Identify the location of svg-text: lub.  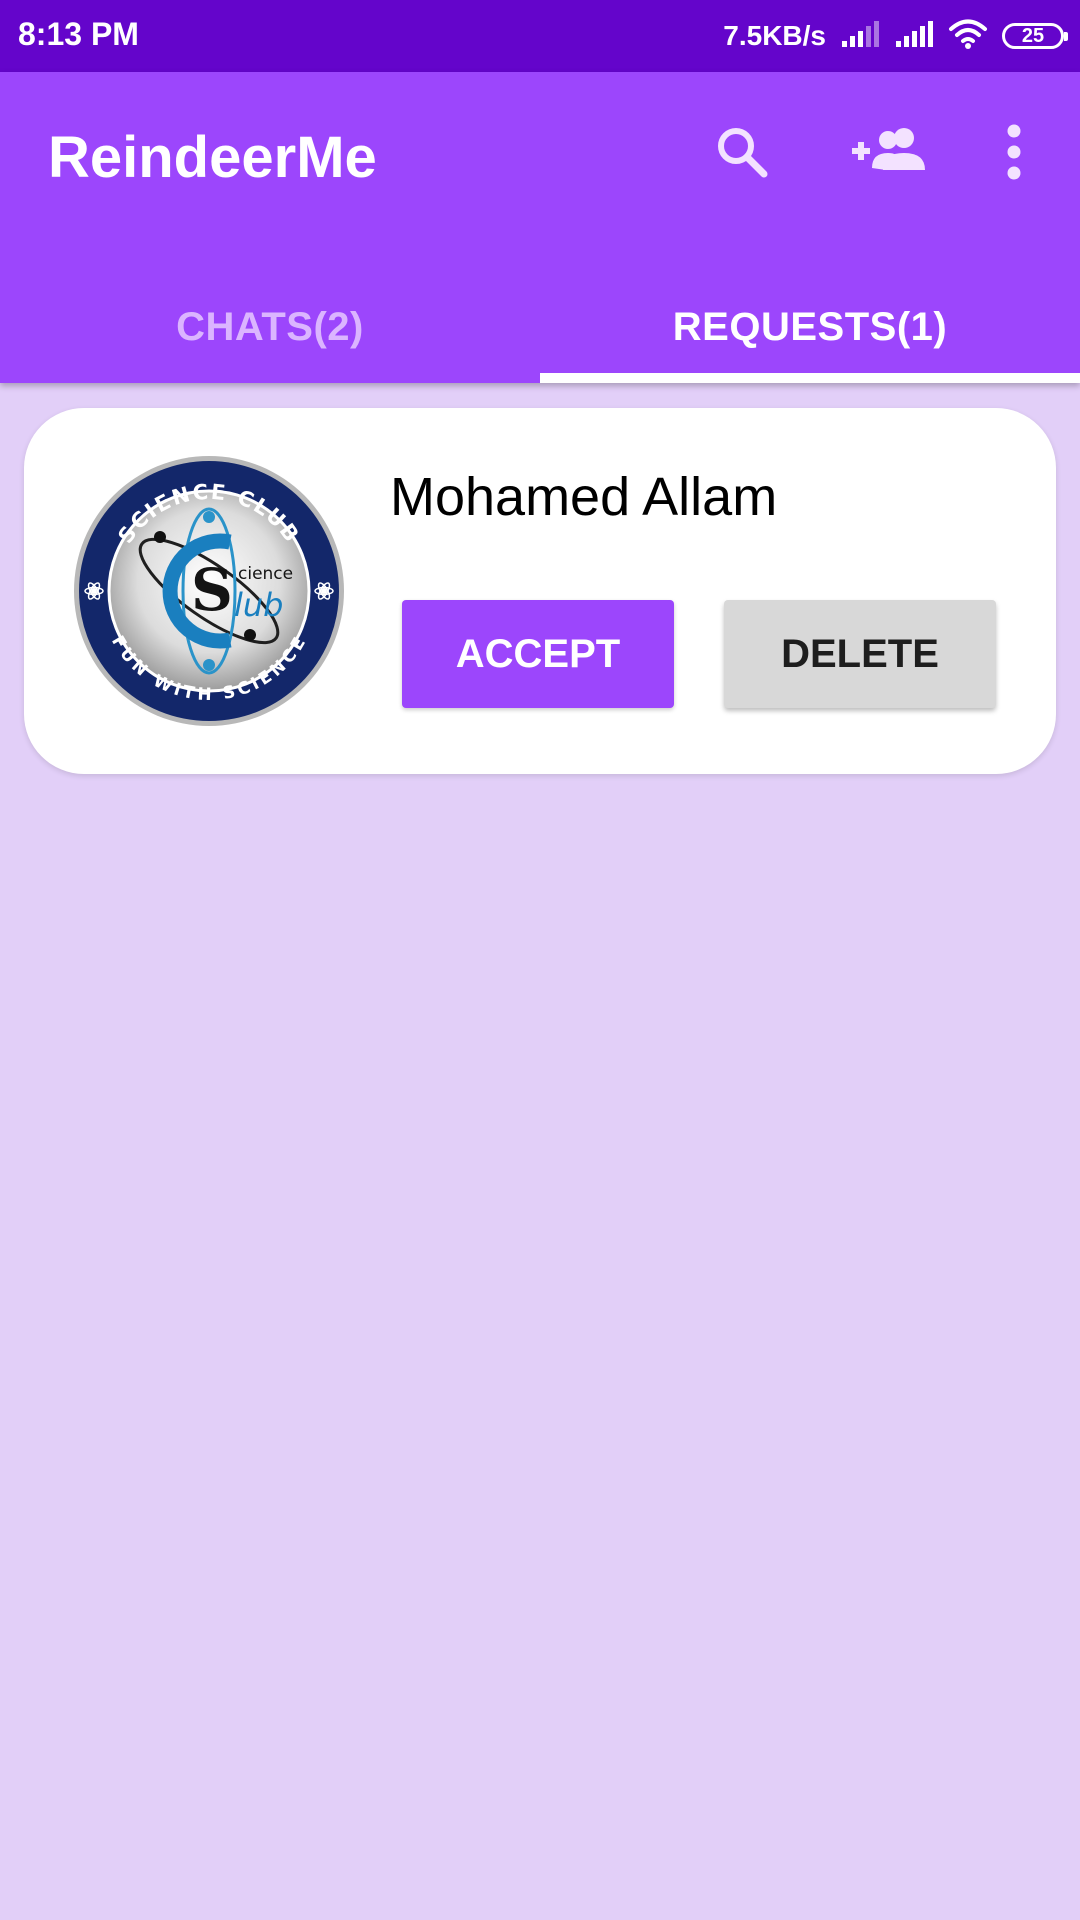
(258, 605).